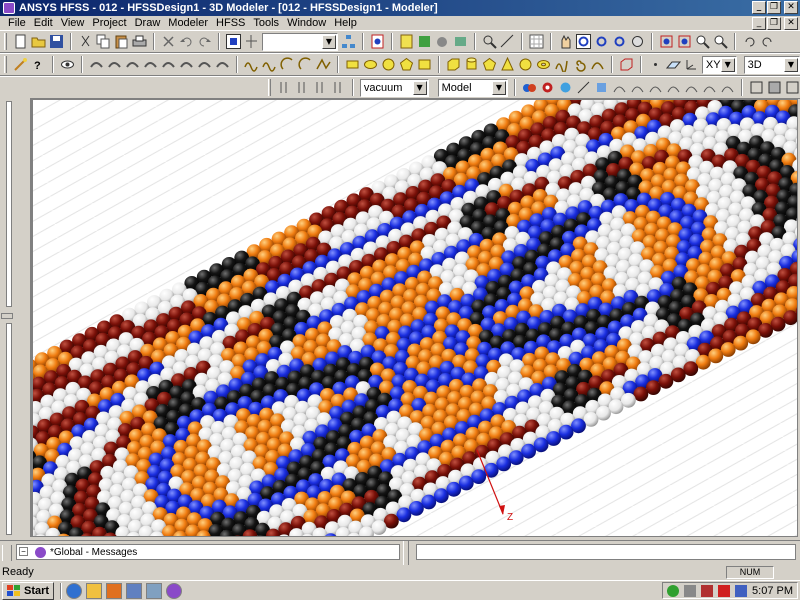 The height and width of the screenshot is (600, 800). What do you see at coordinates (114, 590) in the screenshot?
I see `media-player-icon` at bounding box center [114, 590].